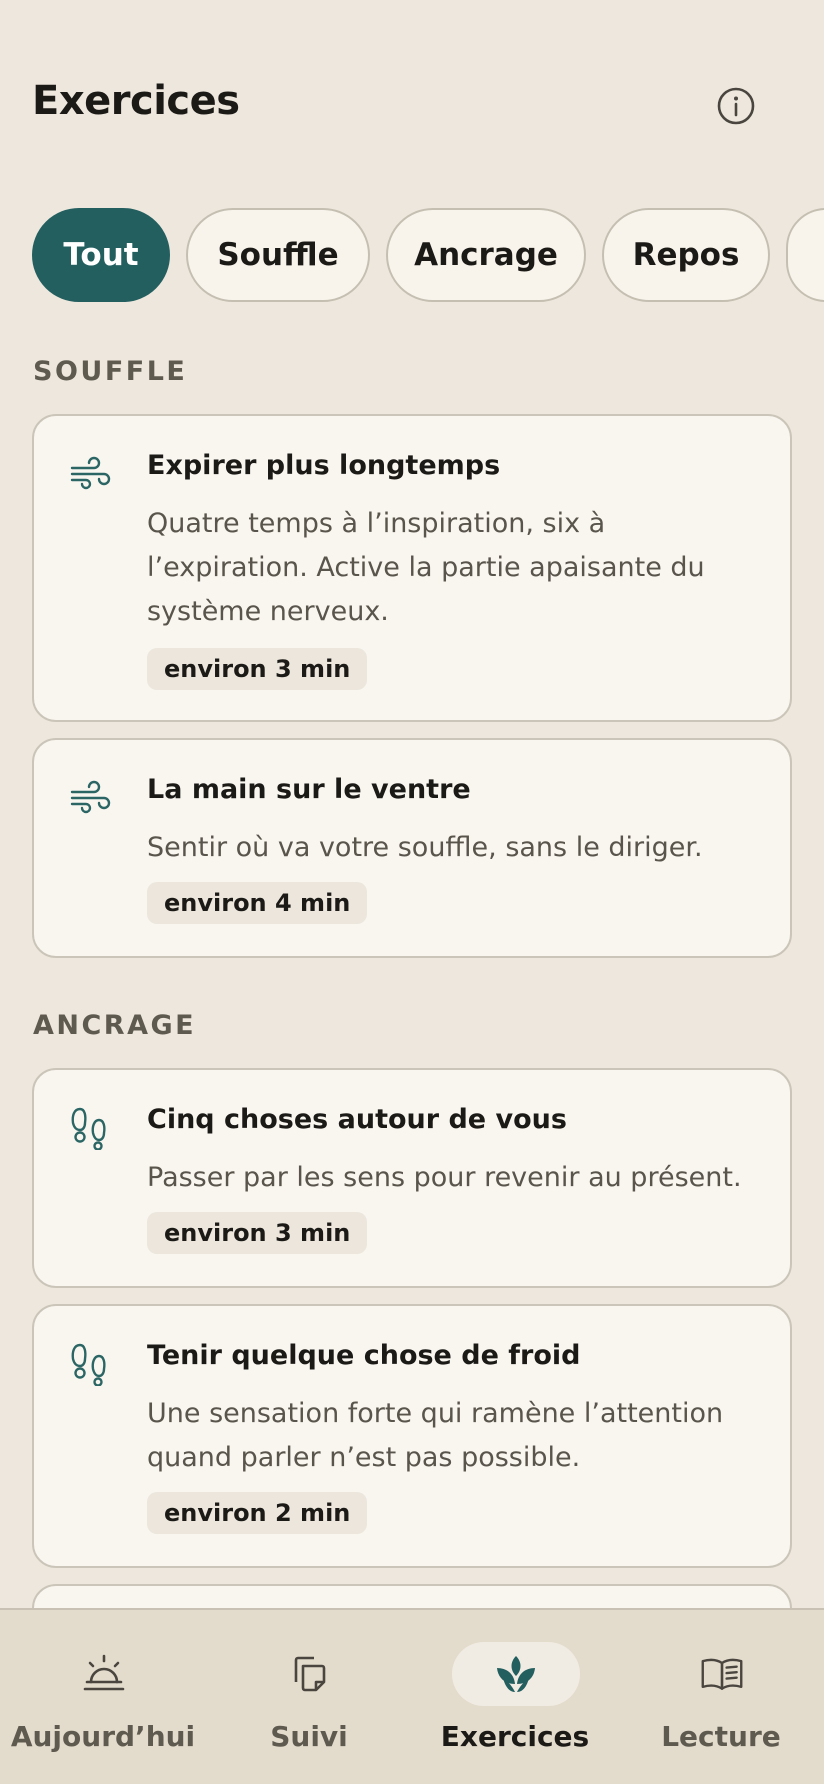 This screenshot has width=824, height=1784. What do you see at coordinates (686, 255) in the screenshot?
I see `chip-repos: Repos` at bounding box center [686, 255].